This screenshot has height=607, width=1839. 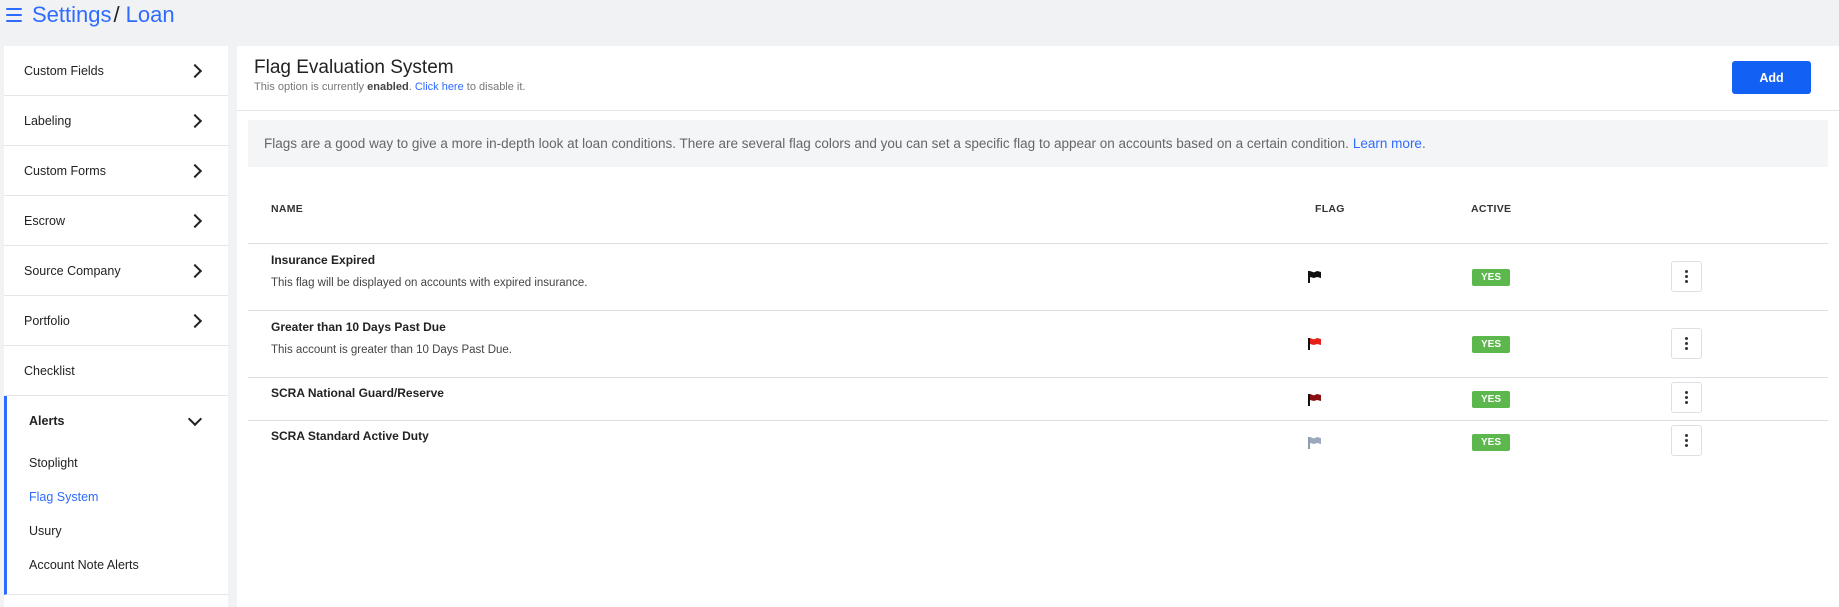 I want to click on sidebar-item-label: Custom Forms, so click(x=65, y=170).